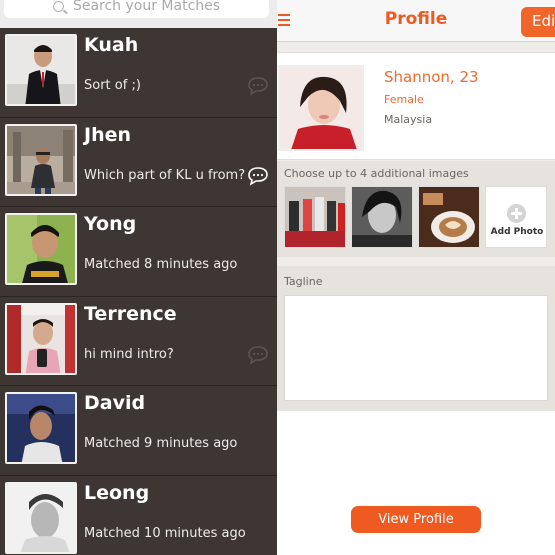 This screenshot has height=555, width=555. I want to click on search-placeholder: Search your Matches, so click(146, 7).